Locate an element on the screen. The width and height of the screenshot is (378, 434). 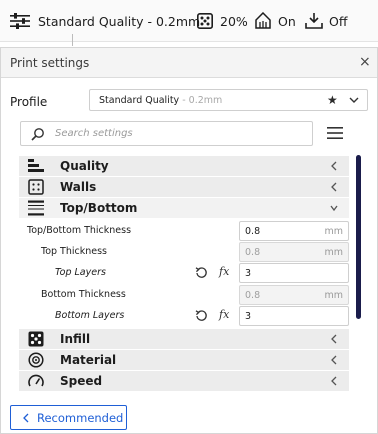
profile-dropdown-name: Standard Quality is located at coordinates (139, 100).